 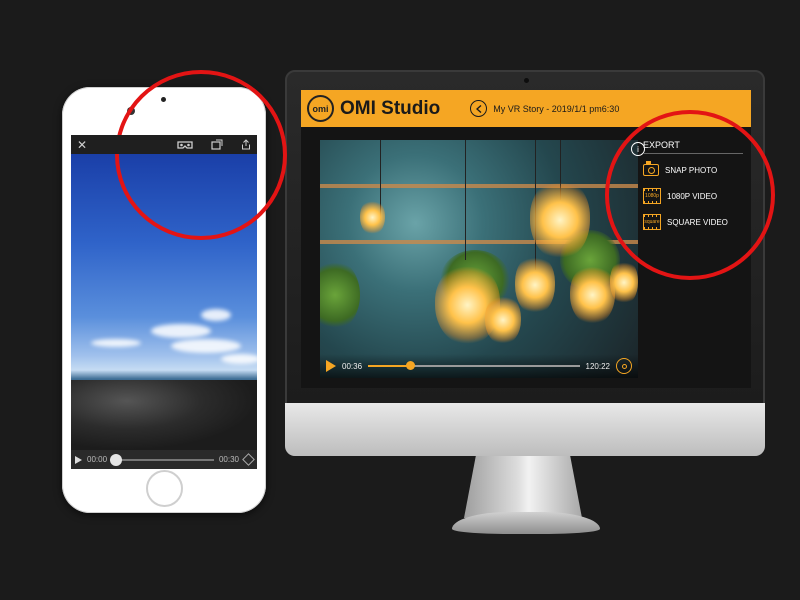 I want to click on phone-time-current: 00:00, so click(x=97, y=459).